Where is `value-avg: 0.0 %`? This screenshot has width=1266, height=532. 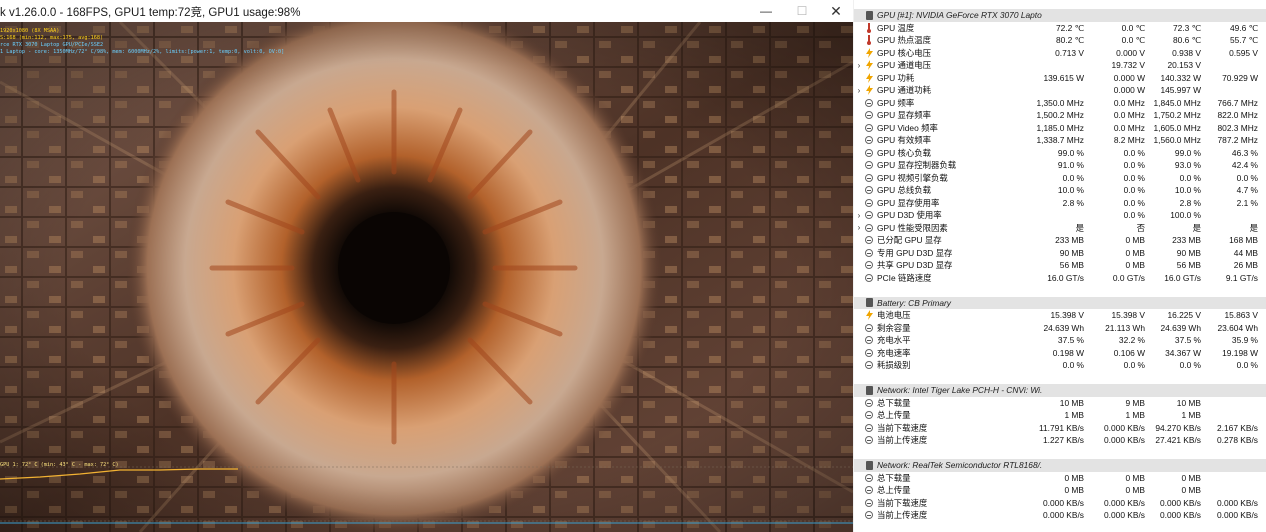 value-avg: 0.0 % is located at coordinates (1247, 365).